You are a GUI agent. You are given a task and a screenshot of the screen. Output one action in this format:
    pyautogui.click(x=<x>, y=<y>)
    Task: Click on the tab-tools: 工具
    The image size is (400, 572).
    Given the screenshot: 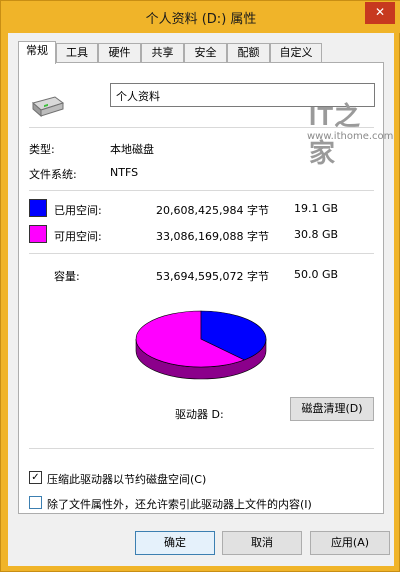 What is the action you would take?
    pyautogui.click(x=77, y=53)
    